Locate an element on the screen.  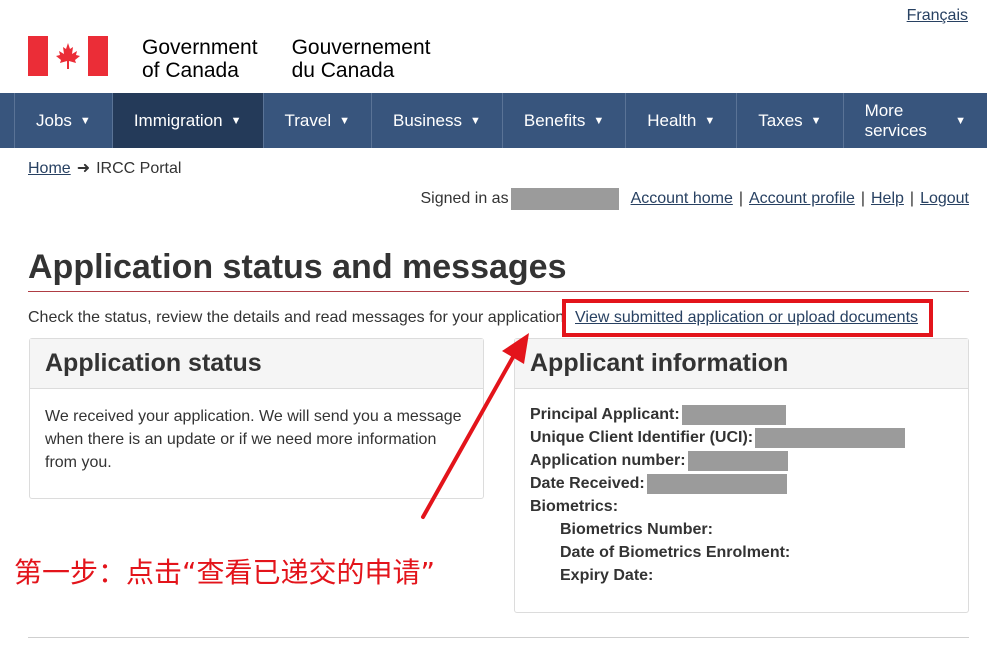
bottom-divider is located at coordinates (498, 637).